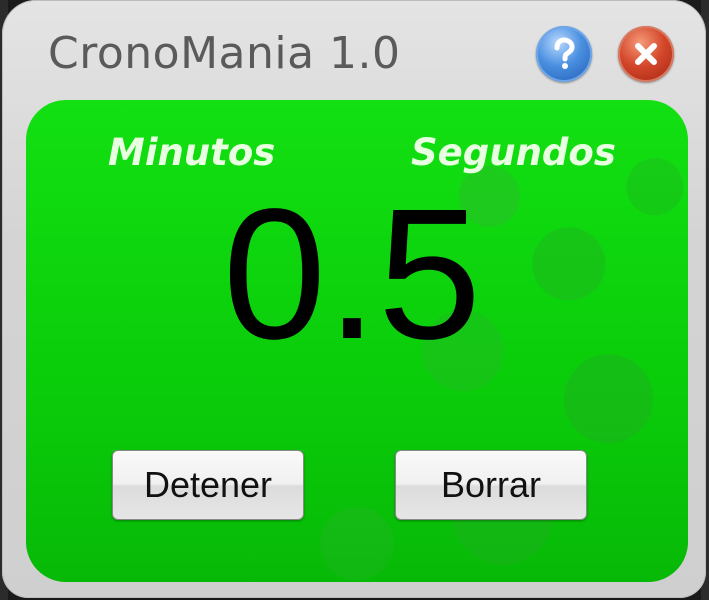 Image resolution: width=709 pixels, height=600 pixels. What do you see at coordinates (208, 485) in the screenshot?
I see `stop-button: Detener` at bounding box center [208, 485].